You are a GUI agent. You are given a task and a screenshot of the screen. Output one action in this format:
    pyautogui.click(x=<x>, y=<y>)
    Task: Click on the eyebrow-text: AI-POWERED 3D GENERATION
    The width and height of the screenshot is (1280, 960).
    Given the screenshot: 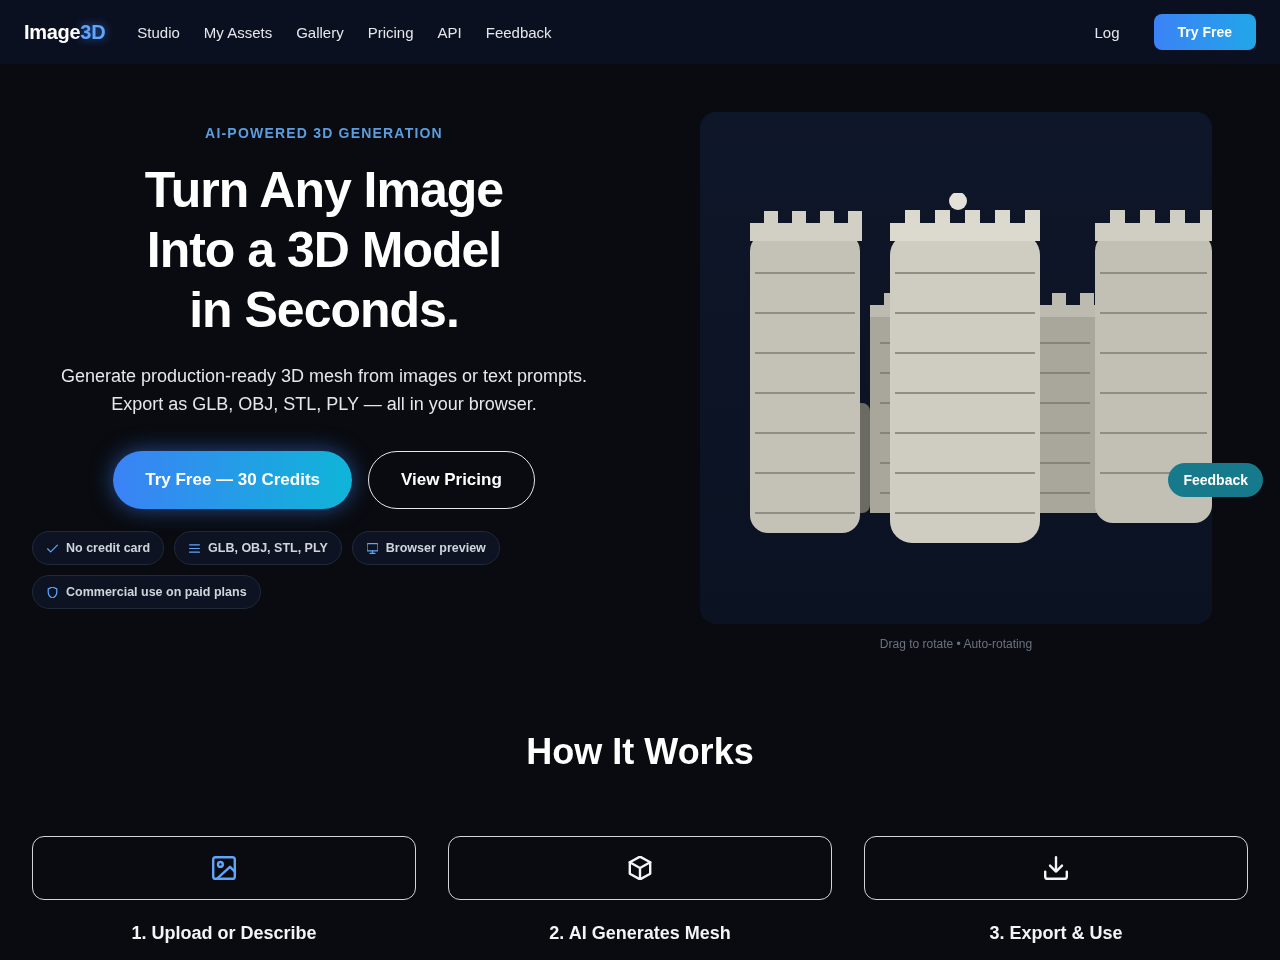 What is the action you would take?
    pyautogui.click(x=324, y=133)
    